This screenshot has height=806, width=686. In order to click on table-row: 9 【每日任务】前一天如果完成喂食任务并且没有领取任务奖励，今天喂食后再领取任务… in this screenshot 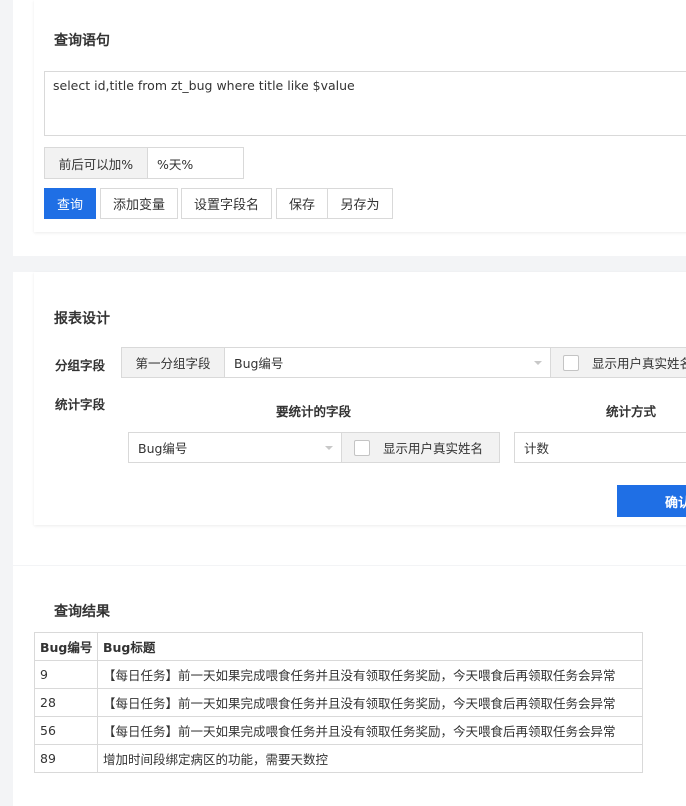, I will do `click(338, 674)`.